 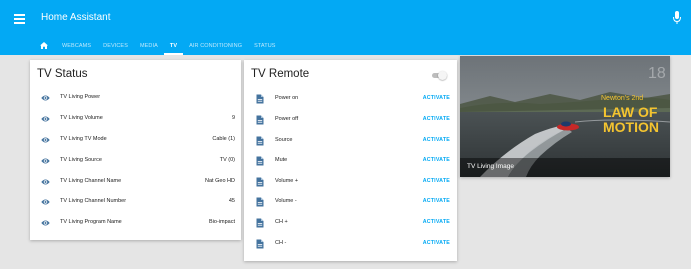 I want to click on image-caption: TV Living Image, so click(x=490, y=166).